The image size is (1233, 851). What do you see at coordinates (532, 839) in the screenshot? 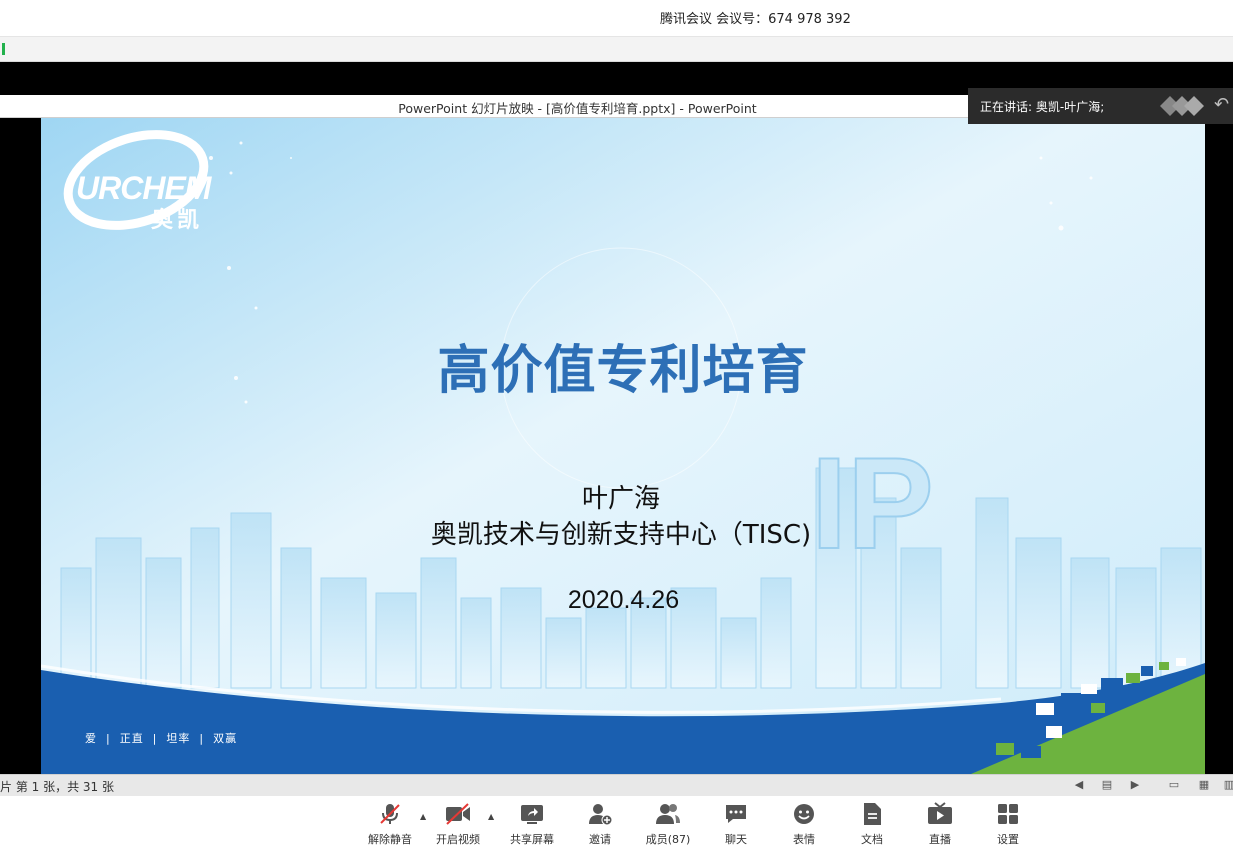
I see `share-screen-label: 共享屏幕` at bounding box center [532, 839].